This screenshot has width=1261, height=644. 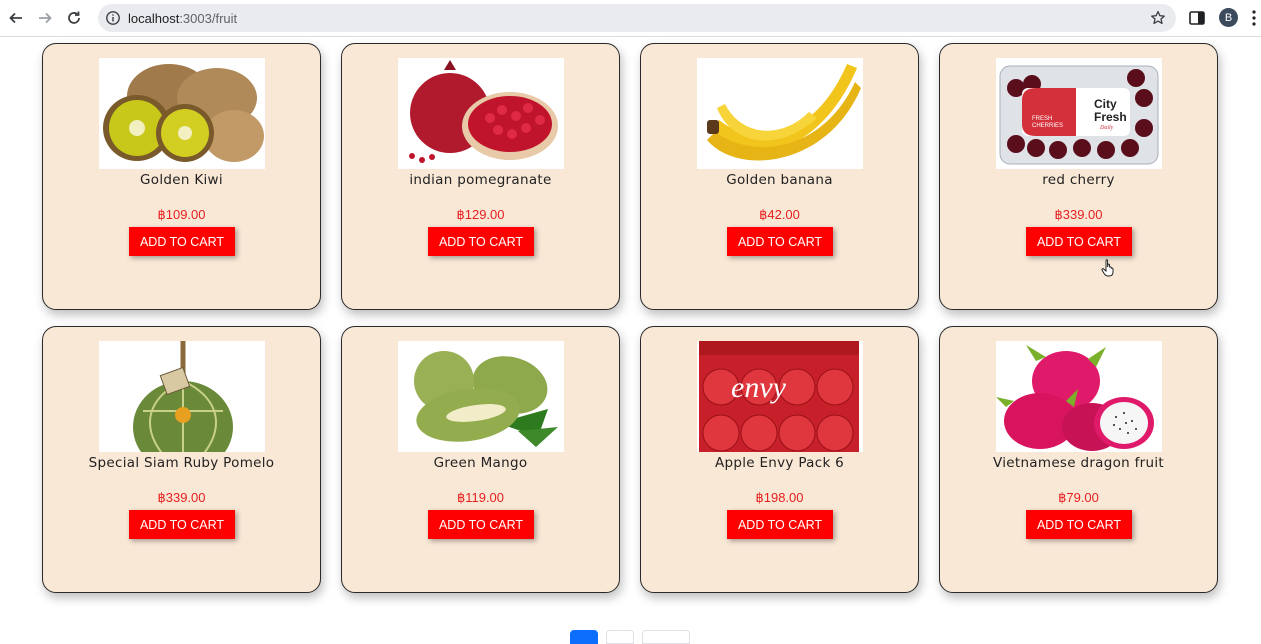 I want to click on product-image-dragon-fruit, so click(x=1079, y=396).